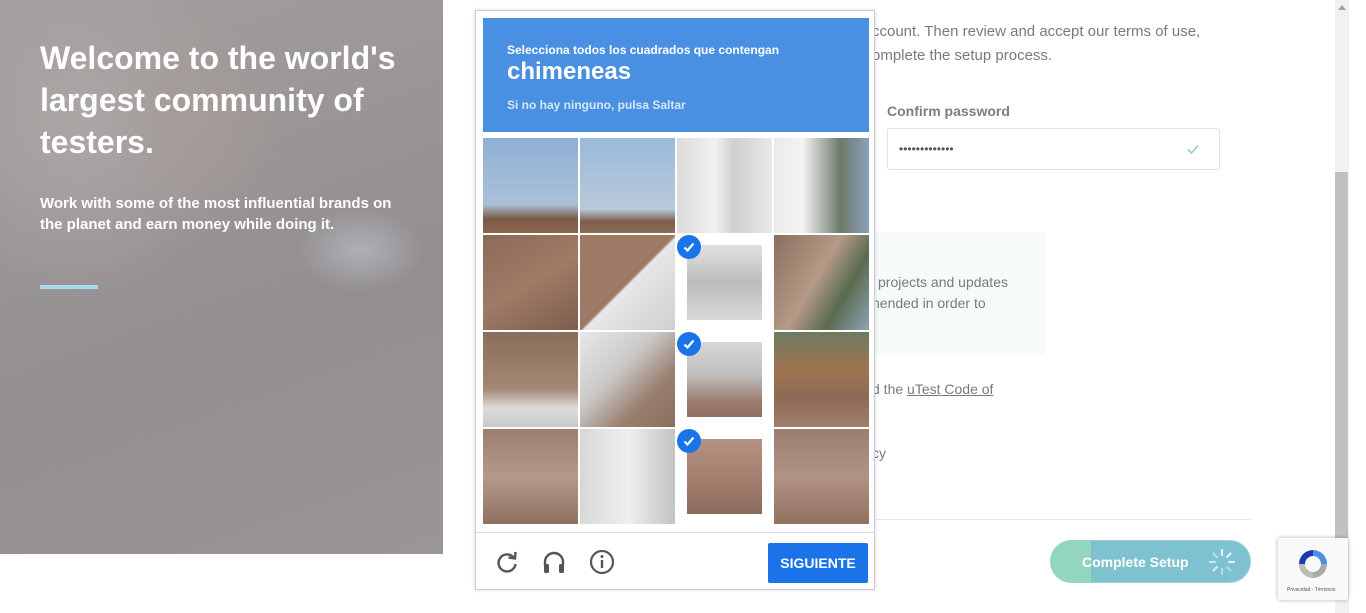 The image size is (1366, 613). What do you see at coordinates (890, 389) in the screenshot?
I see `code-prefix: d the` at bounding box center [890, 389].